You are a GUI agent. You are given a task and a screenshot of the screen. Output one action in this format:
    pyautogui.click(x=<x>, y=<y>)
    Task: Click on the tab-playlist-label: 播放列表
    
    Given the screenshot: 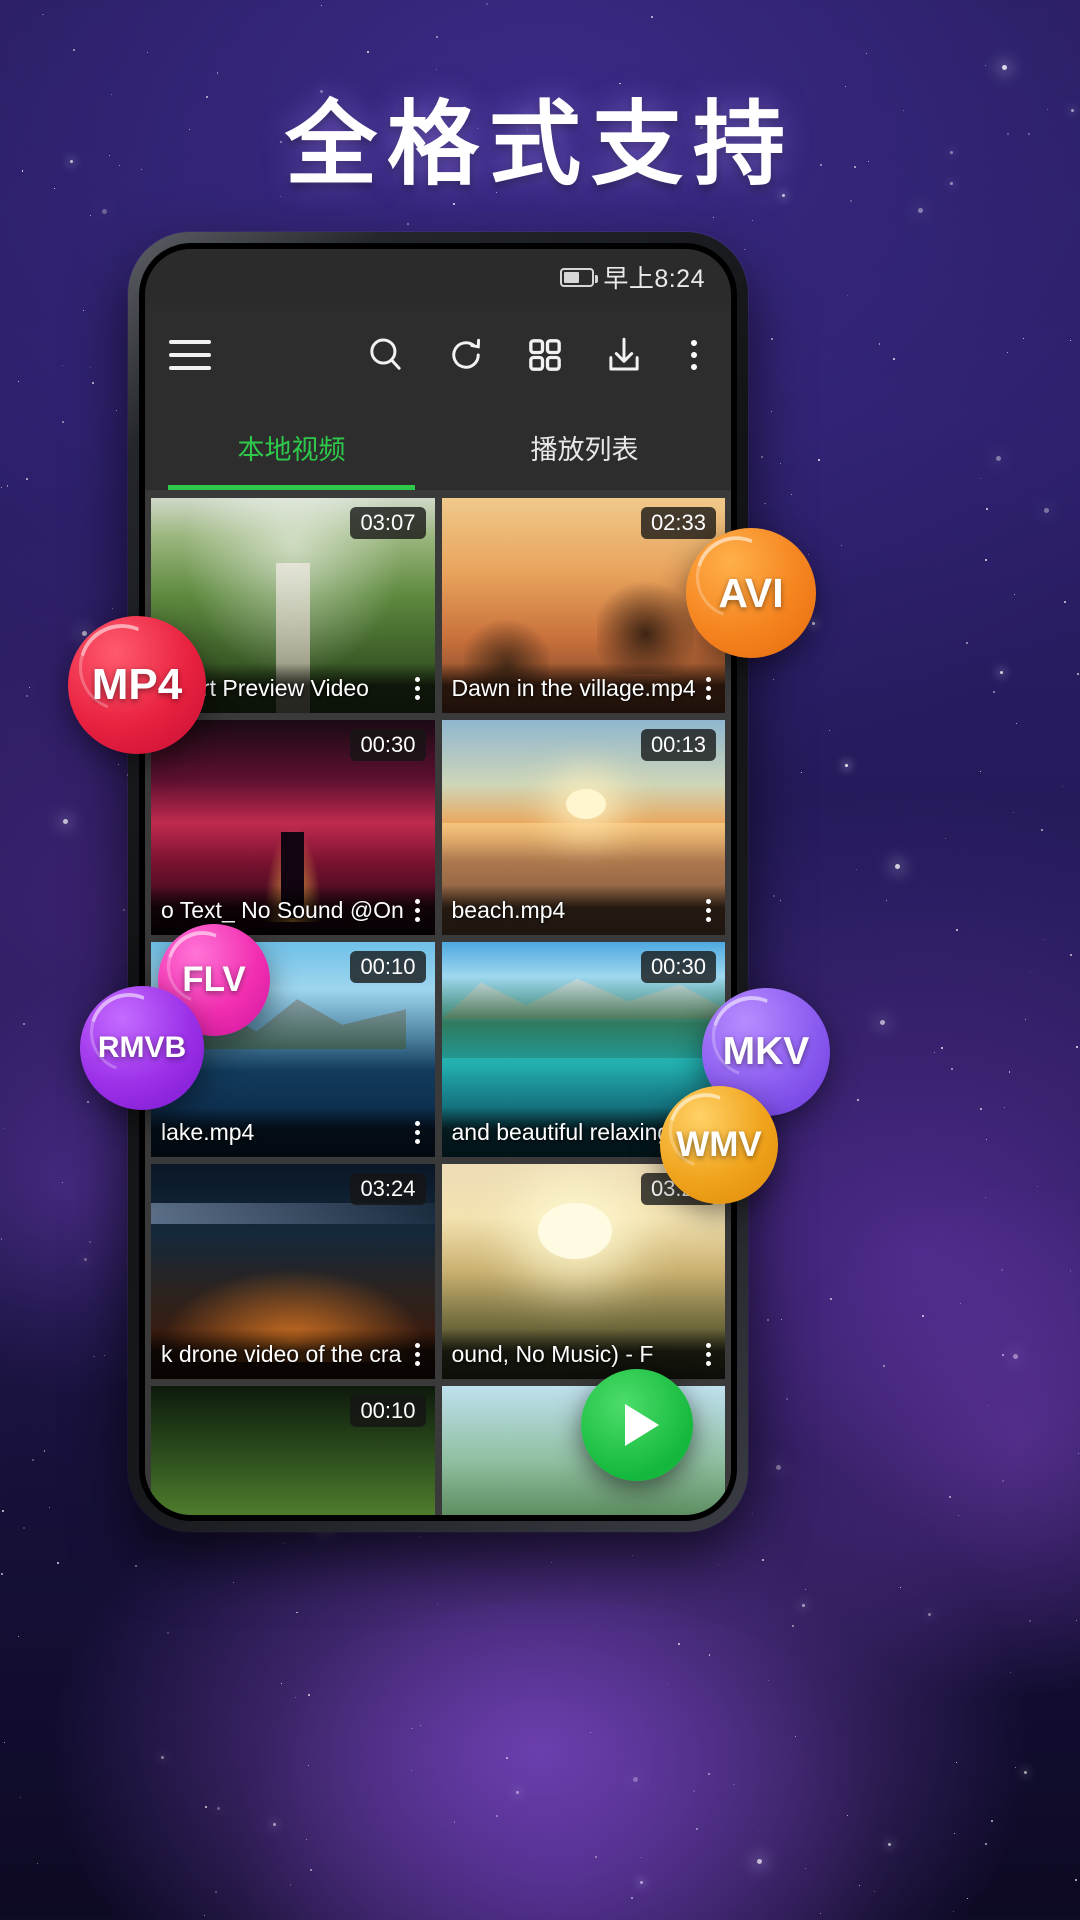 What is the action you would take?
    pyautogui.click(x=584, y=450)
    